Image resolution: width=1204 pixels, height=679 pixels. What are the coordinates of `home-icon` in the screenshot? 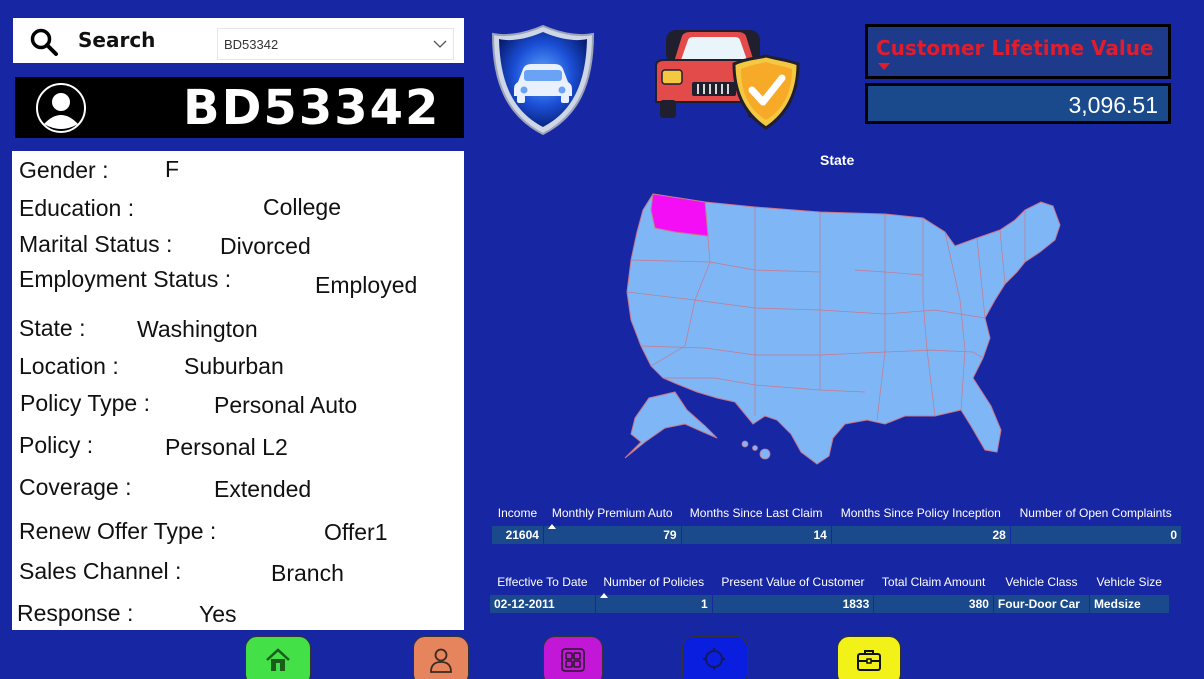 It's located at (278, 659).